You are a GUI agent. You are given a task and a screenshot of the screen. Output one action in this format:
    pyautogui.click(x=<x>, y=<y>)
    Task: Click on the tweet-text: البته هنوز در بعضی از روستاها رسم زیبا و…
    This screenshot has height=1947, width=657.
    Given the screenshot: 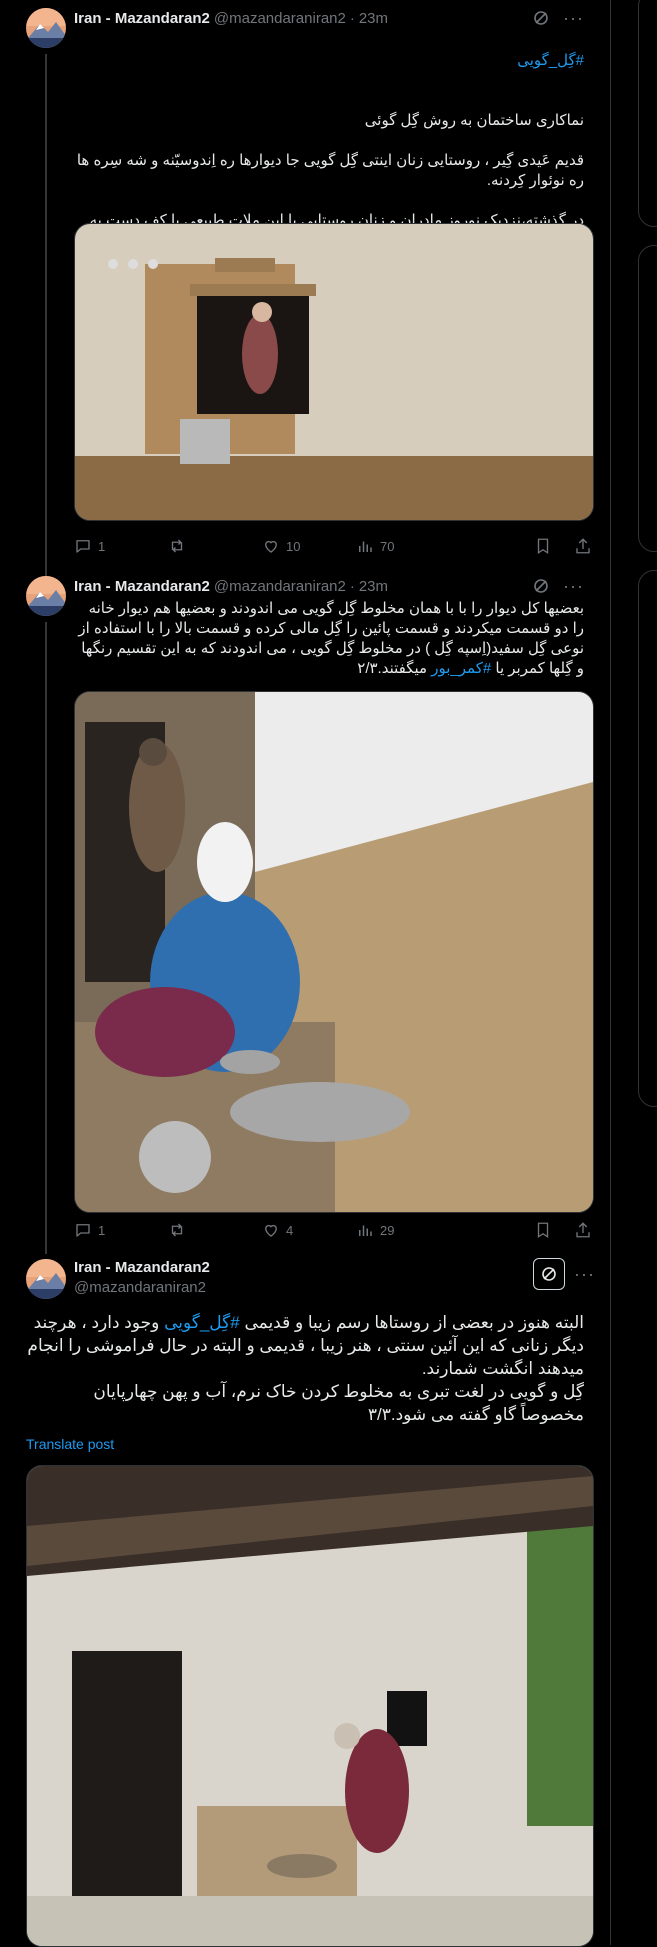 What is the action you would take?
    pyautogui.click(x=305, y=1368)
    